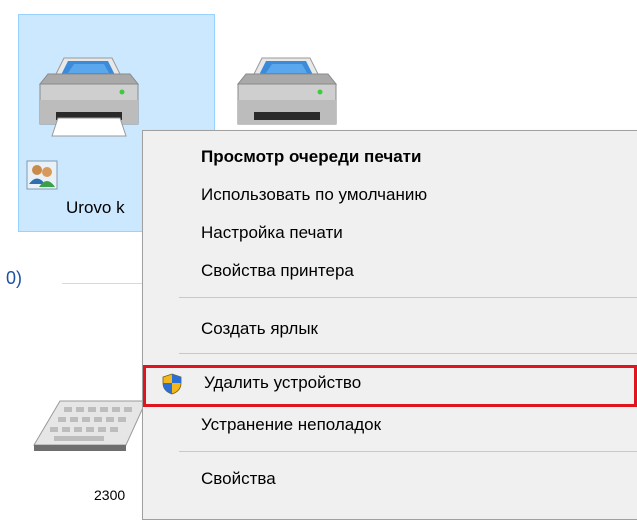 This screenshot has width=637, height=520. What do you see at coordinates (390, 386) in the screenshot?
I see `menu-item-remove-device: Удалить устройство` at bounding box center [390, 386].